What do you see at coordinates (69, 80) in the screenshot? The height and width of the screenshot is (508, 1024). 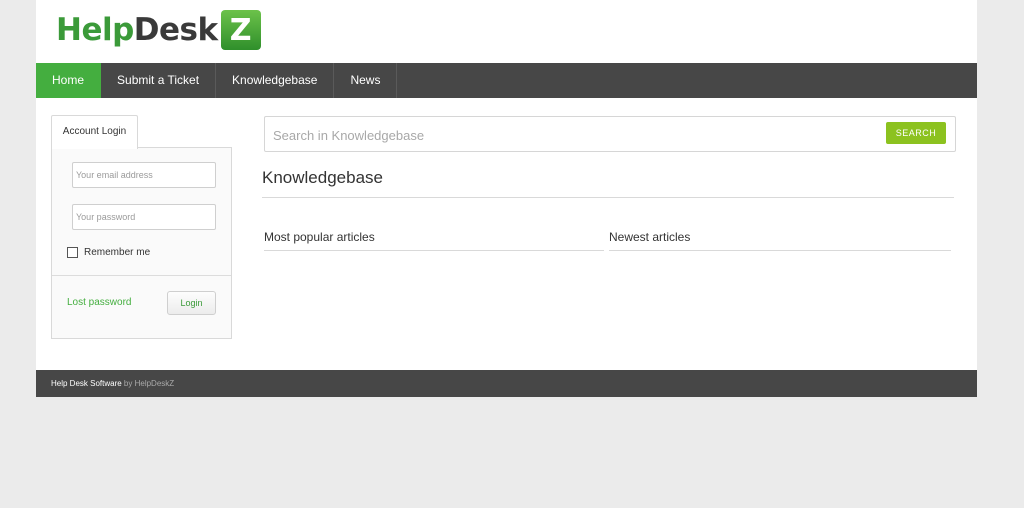 I see `nav-item-home: Home` at bounding box center [69, 80].